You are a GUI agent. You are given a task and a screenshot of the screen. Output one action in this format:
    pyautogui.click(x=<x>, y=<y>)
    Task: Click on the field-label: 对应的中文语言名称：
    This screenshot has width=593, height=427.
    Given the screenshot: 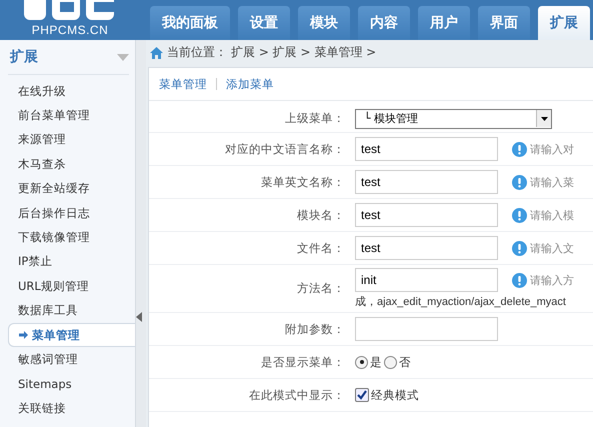 What is the action you would take?
    pyautogui.click(x=285, y=149)
    